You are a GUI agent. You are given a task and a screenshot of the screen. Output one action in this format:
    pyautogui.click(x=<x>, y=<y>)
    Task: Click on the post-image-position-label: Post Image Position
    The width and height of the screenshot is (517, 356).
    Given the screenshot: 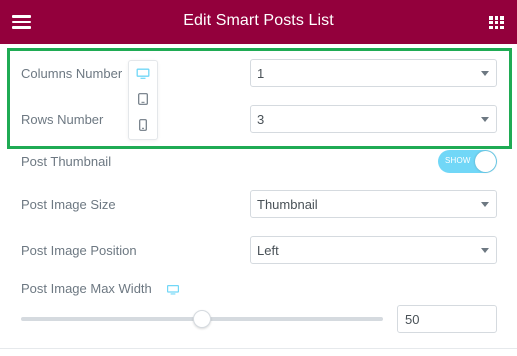 What is the action you would take?
    pyautogui.click(x=79, y=250)
    